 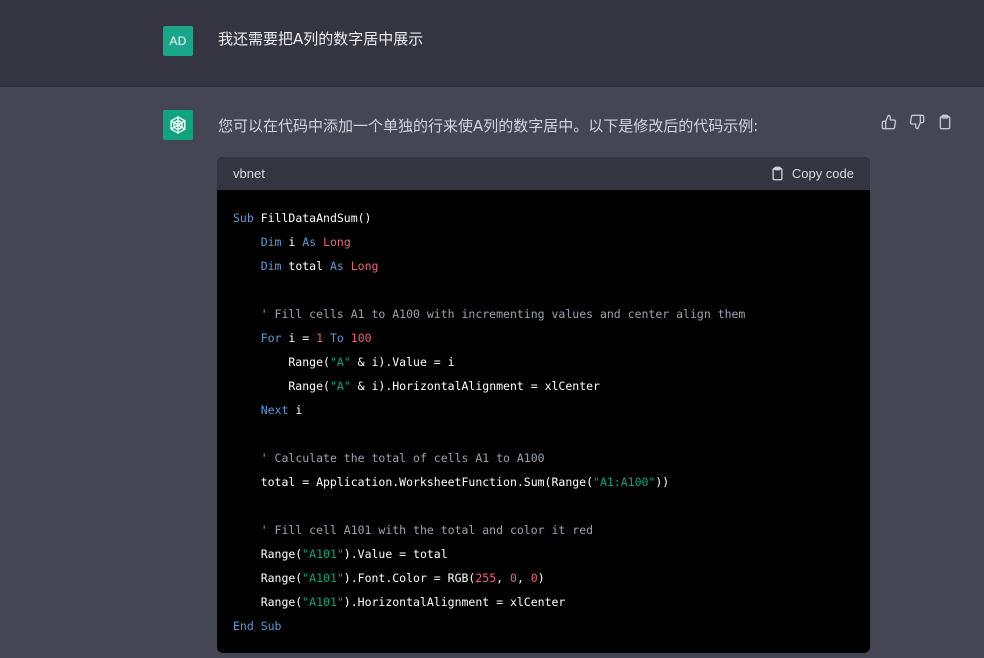 I want to click on code-line: For i = 1 To 100, so click(x=316, y=338).